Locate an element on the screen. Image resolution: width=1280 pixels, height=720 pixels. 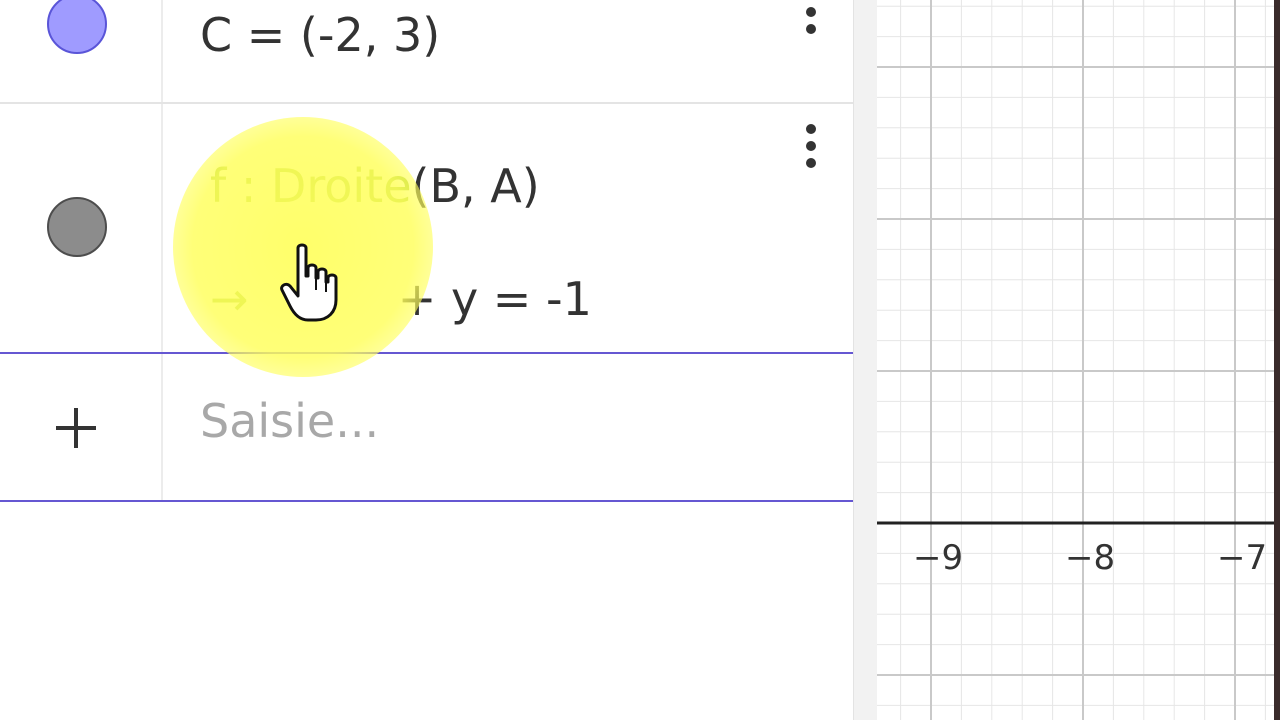
output-f: → + y = -1 is located at coordinates (401, 299).